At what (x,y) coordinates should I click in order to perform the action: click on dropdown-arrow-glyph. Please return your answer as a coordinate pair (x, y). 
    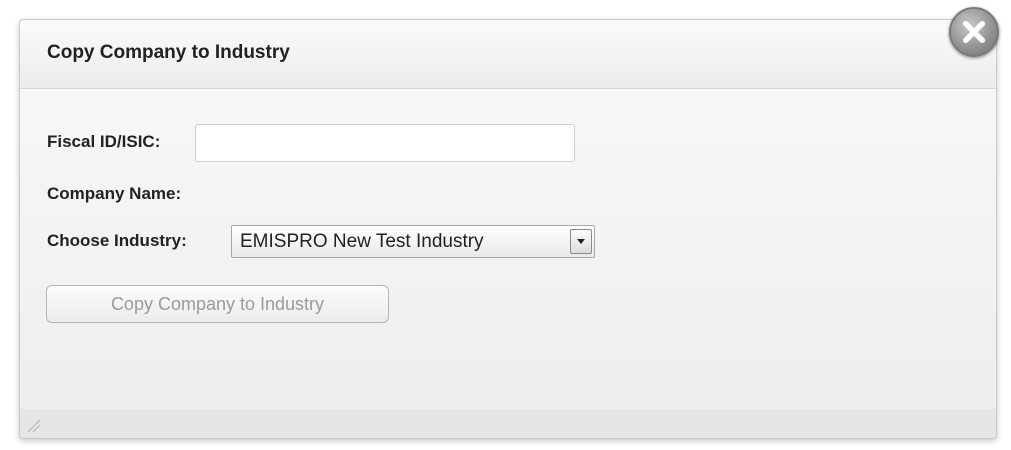
    Looking at the image, I should click on (581, 241).